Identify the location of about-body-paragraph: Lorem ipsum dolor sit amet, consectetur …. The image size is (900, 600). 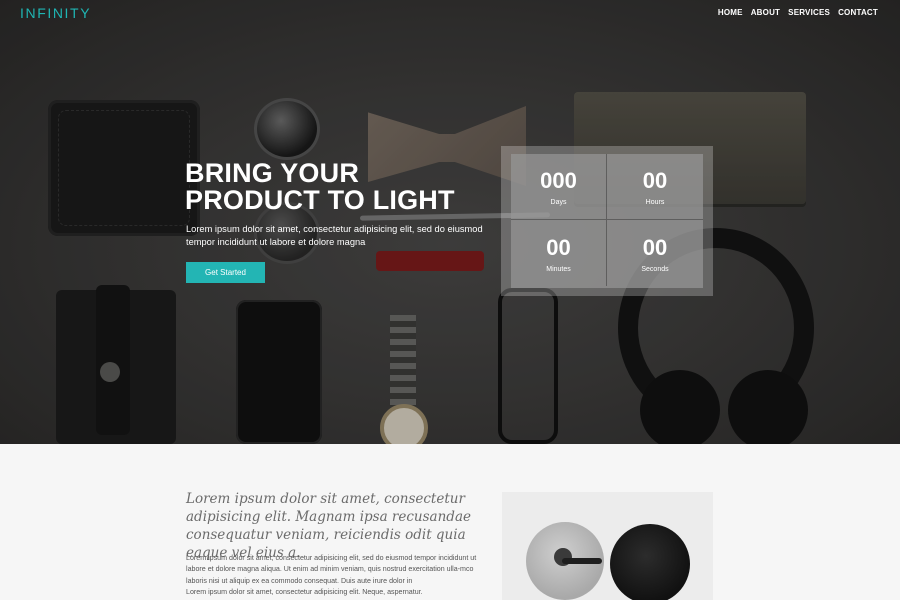
(331, 569).